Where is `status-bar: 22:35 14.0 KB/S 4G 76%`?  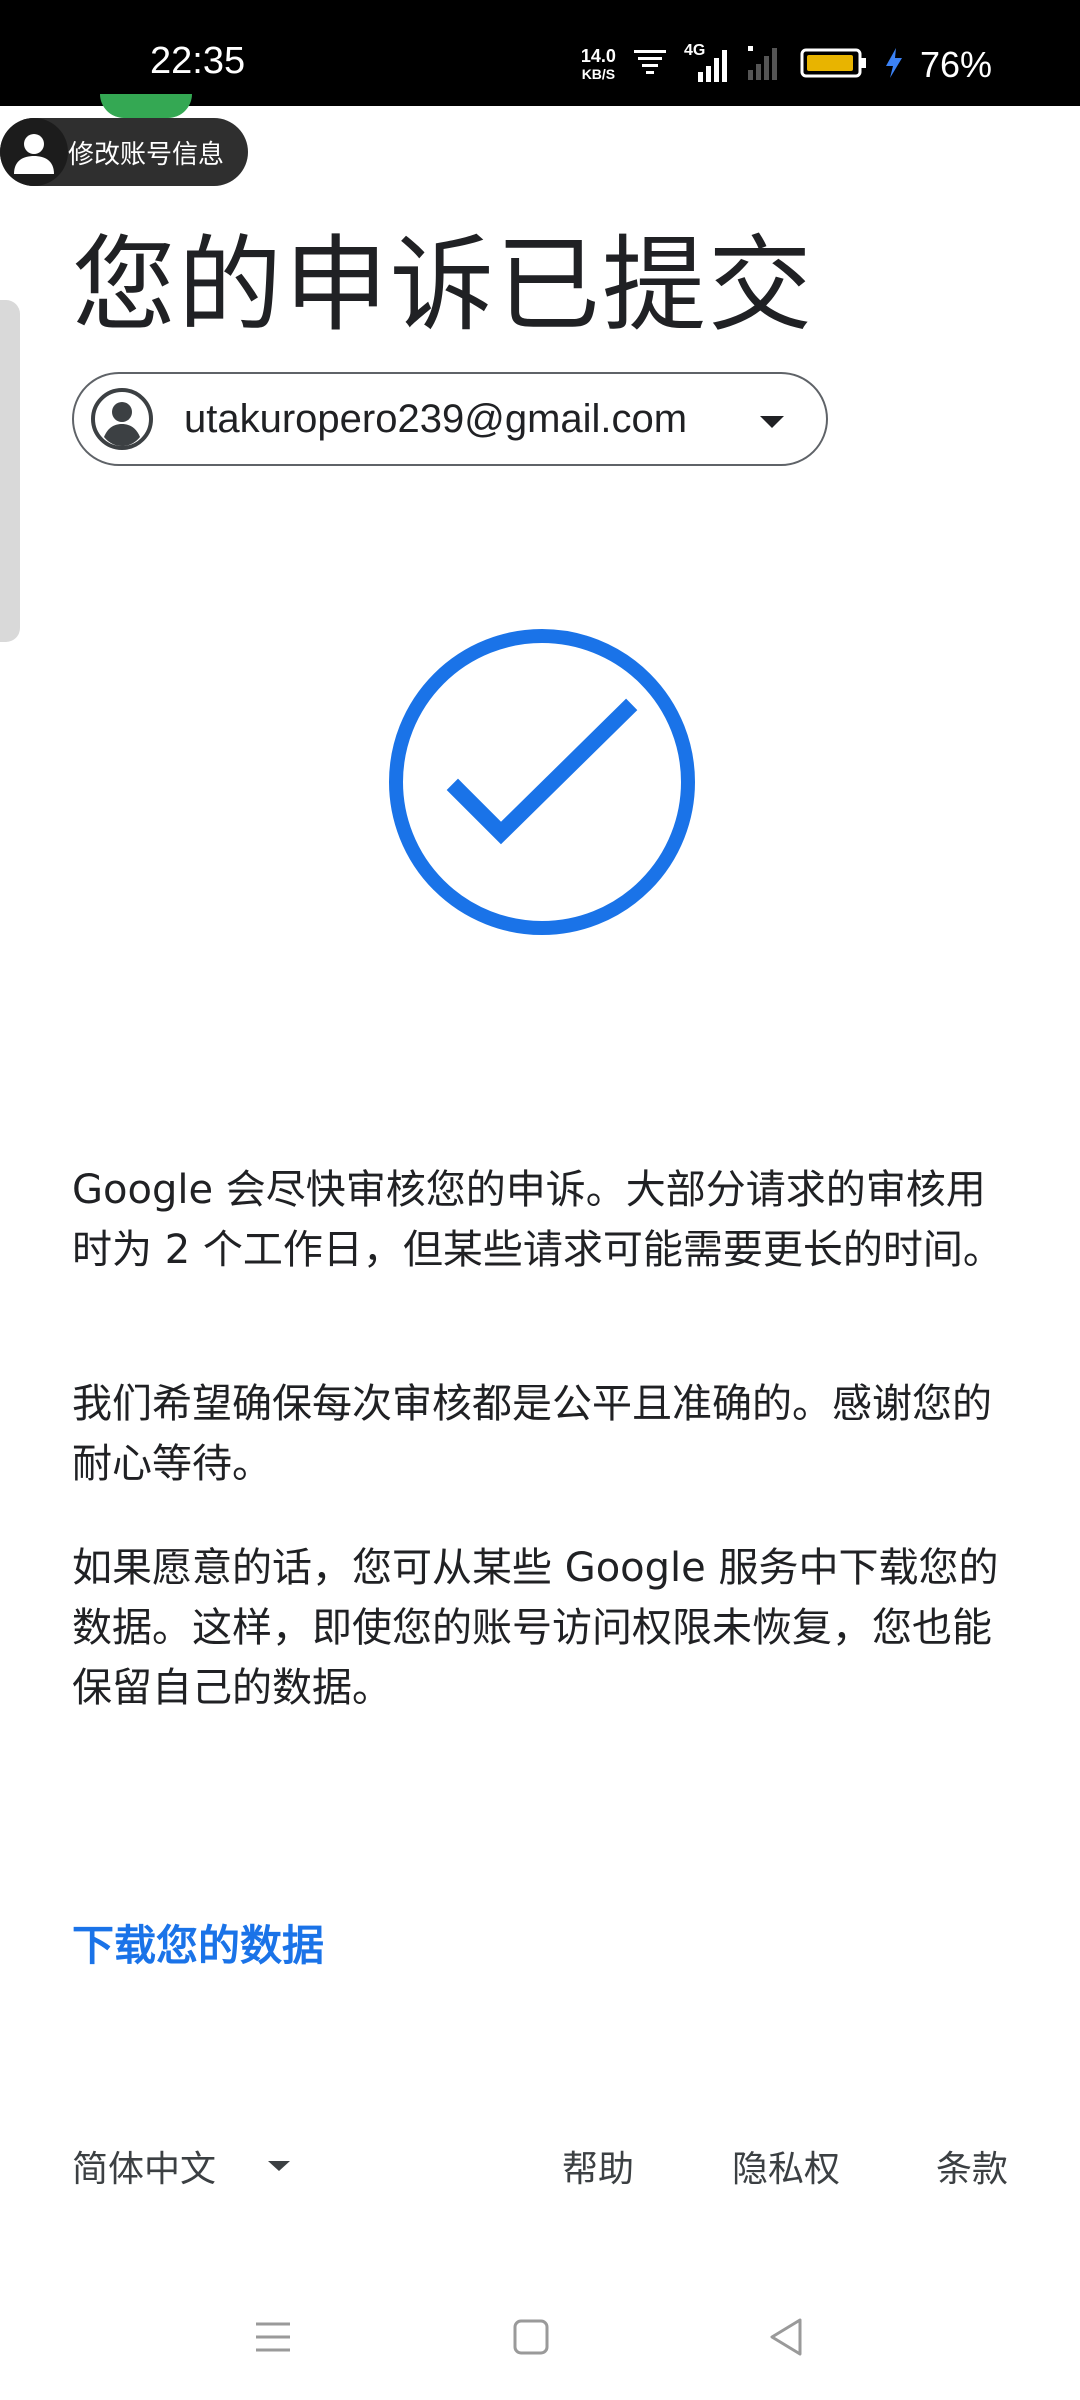 status-bar: 22:35 14.0 KB/S 4G 76% is located at coordinates (540, 53).